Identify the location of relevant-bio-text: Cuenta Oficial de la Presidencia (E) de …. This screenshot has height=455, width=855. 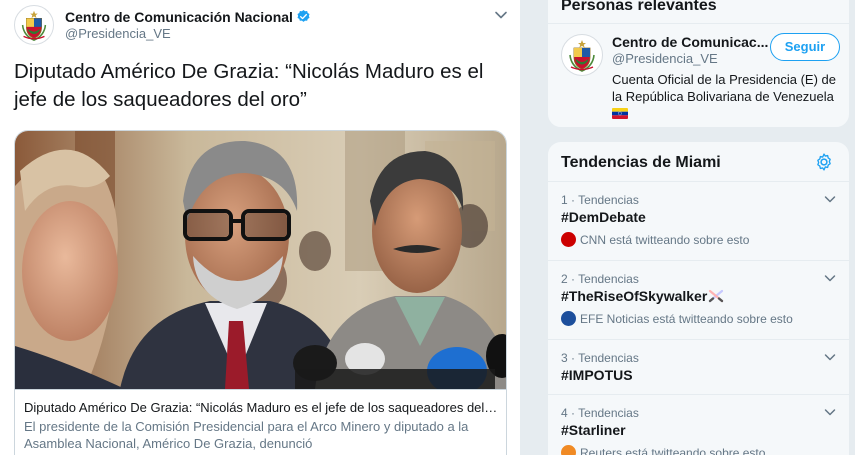
(724, 88).